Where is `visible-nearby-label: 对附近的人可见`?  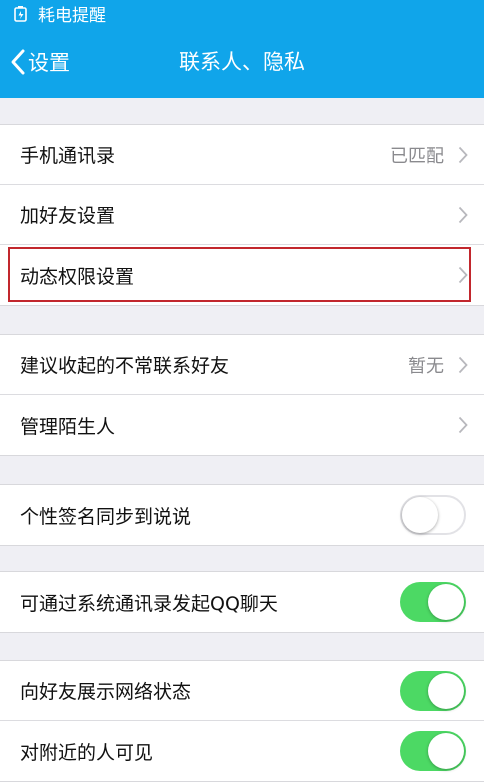
visible-nearby-label: 对附近的人可见 is located at coordinates (87, 752).